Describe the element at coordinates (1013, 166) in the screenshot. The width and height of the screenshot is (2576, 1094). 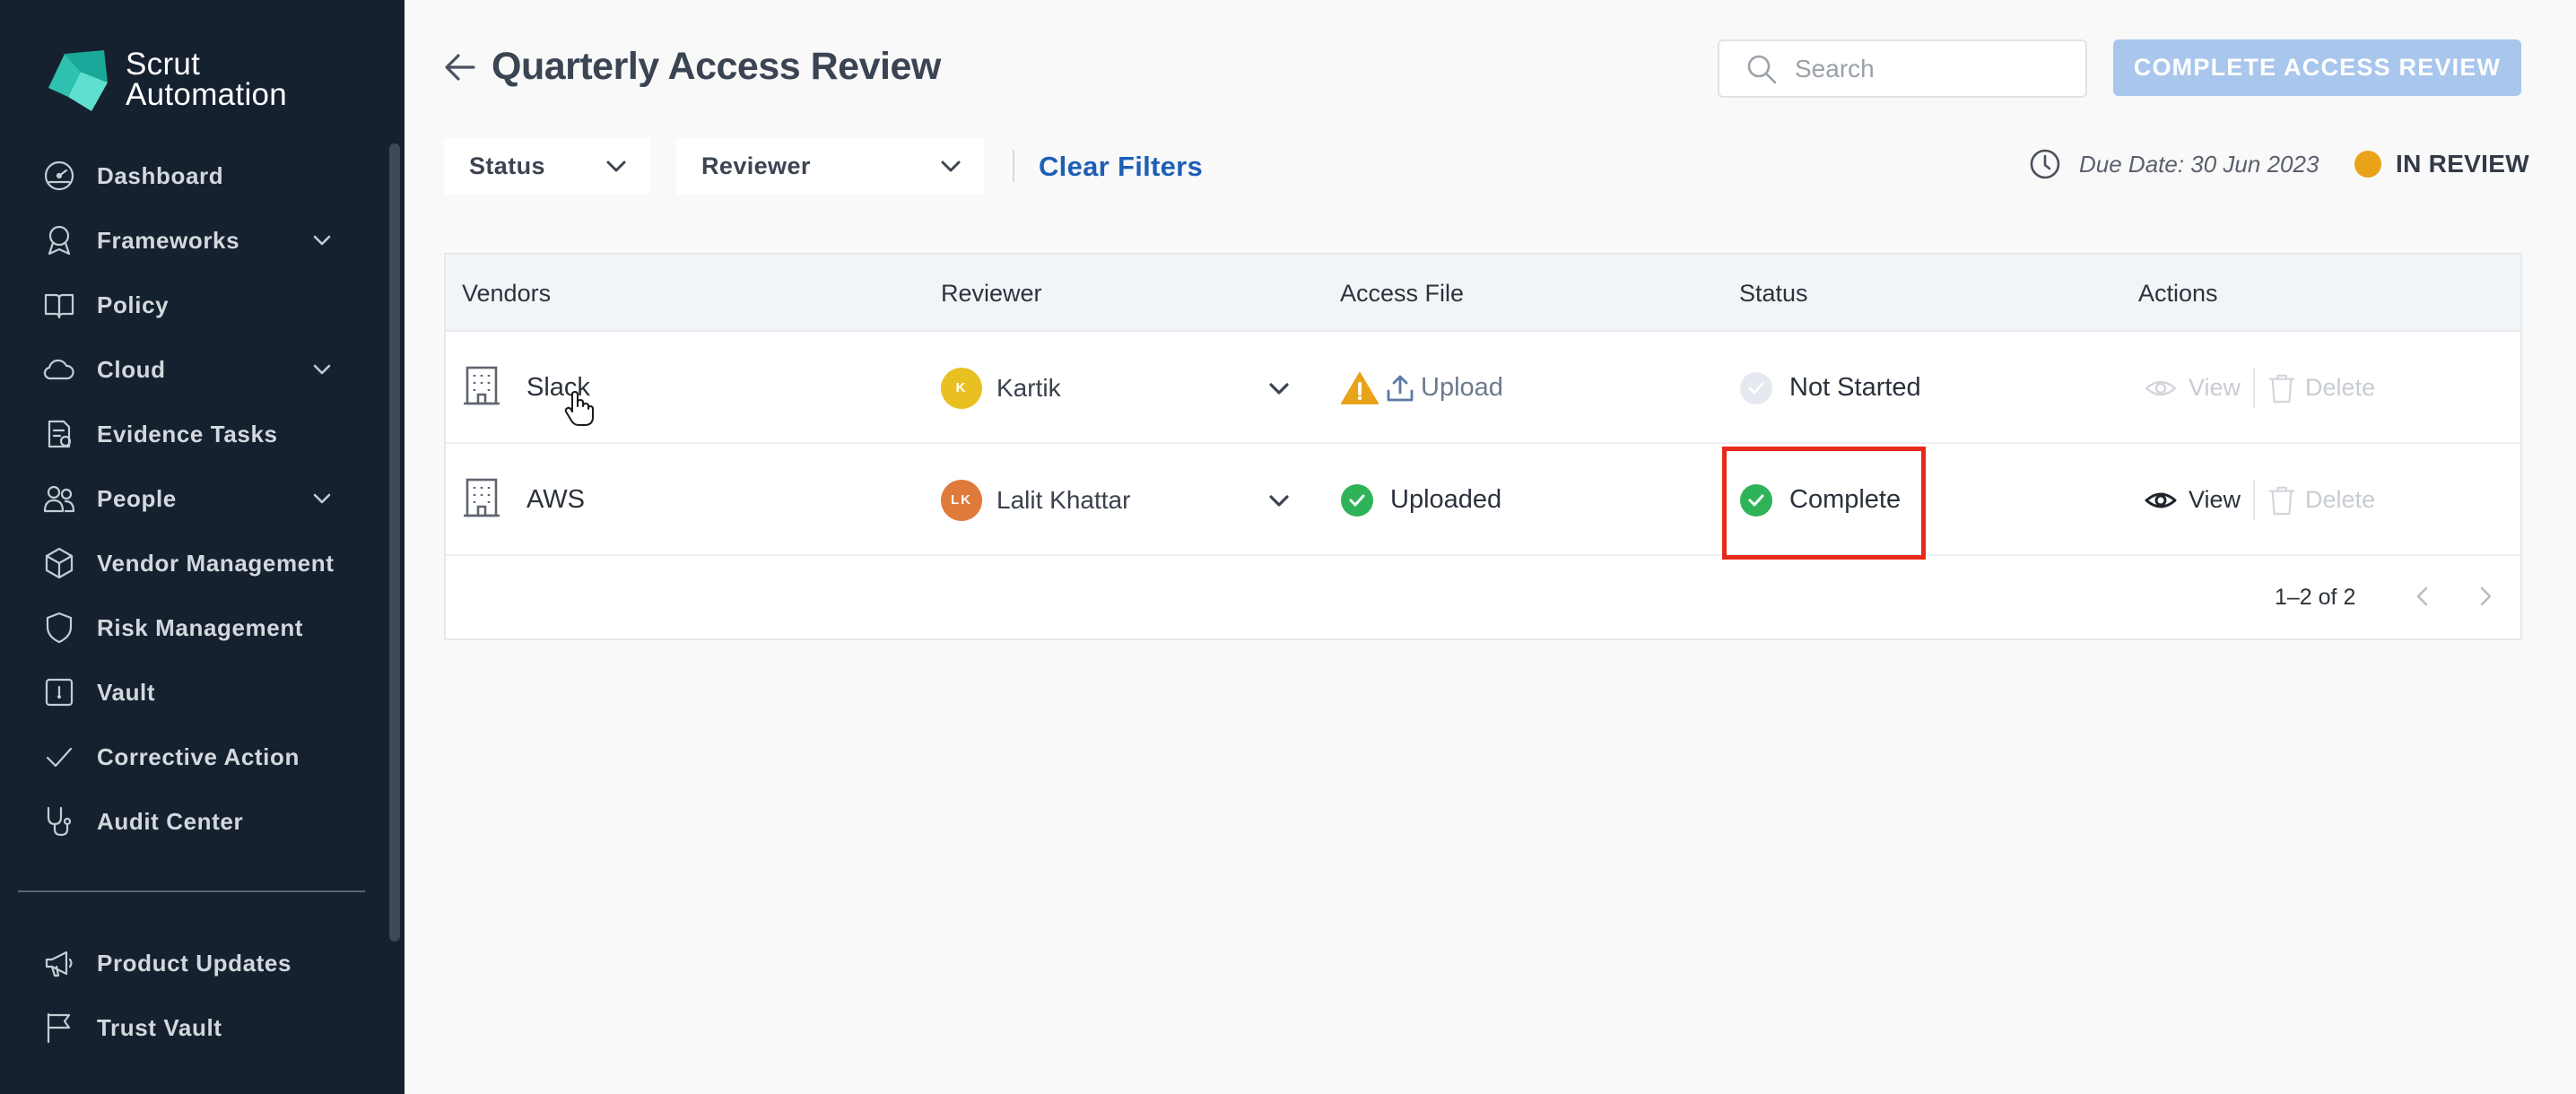
I see `filter-separator` at that location.